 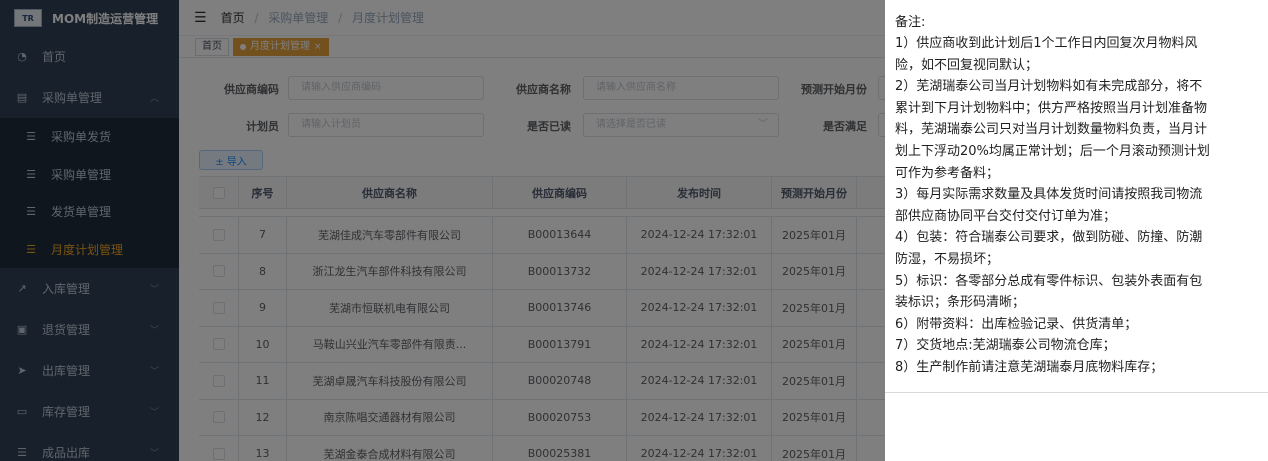 I want to click on notes-line: 装标识；条形码清晰；, so click(x=960, y=303).